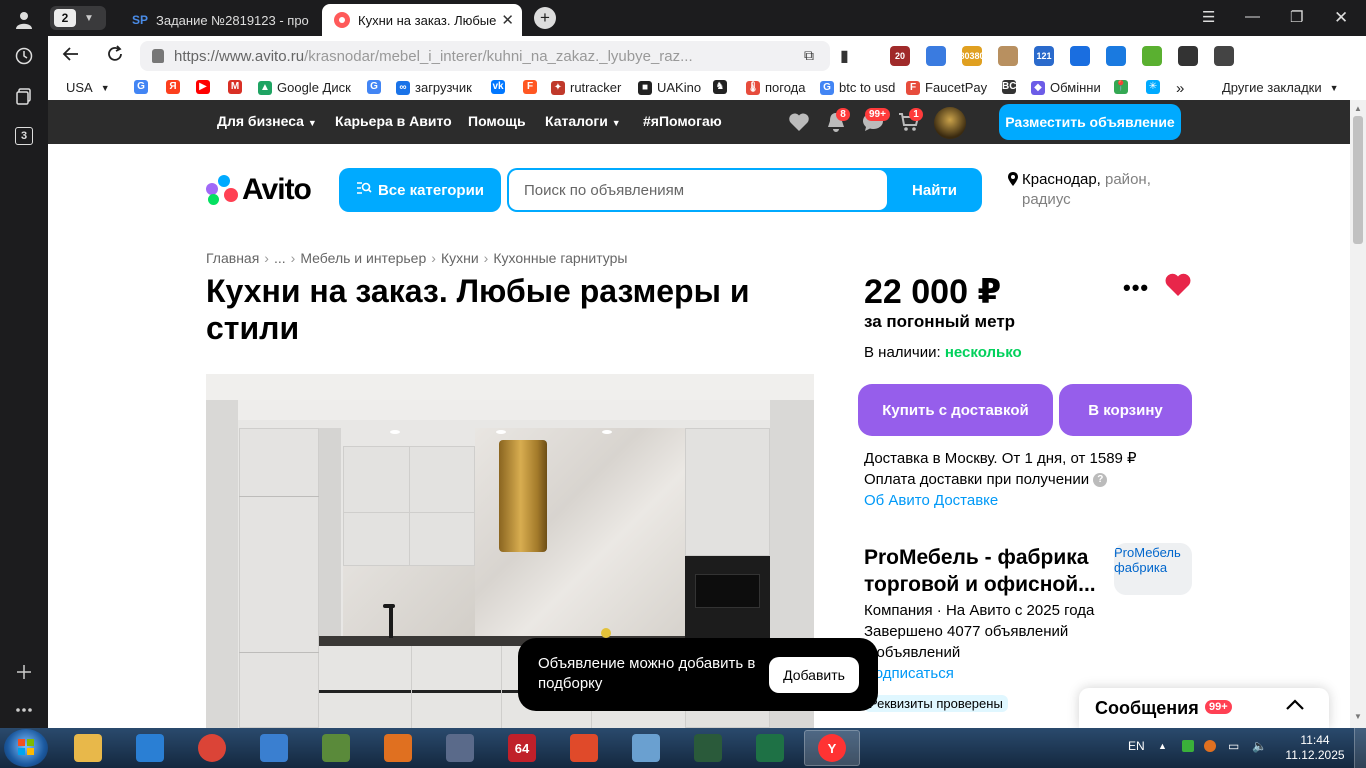  Describe the element at coordinates (1259, 746) in the screenshot. I see `volume-icon: 🔈` at that location.